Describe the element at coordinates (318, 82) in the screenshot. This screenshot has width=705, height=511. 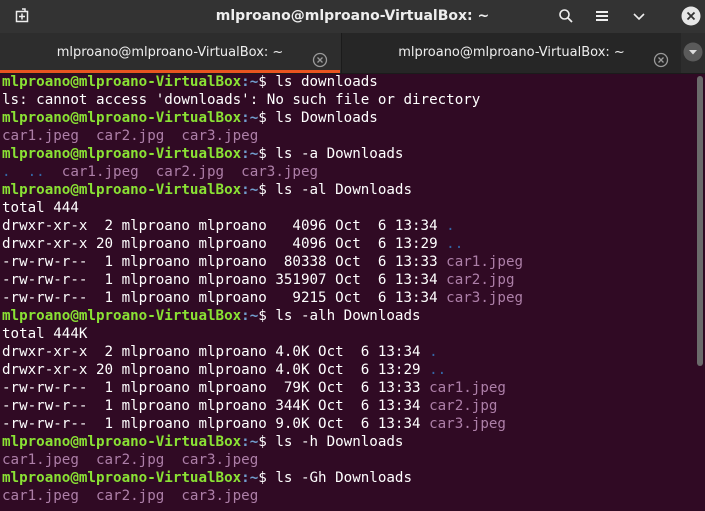
I see `command-text: $ ls downloads` at that location.